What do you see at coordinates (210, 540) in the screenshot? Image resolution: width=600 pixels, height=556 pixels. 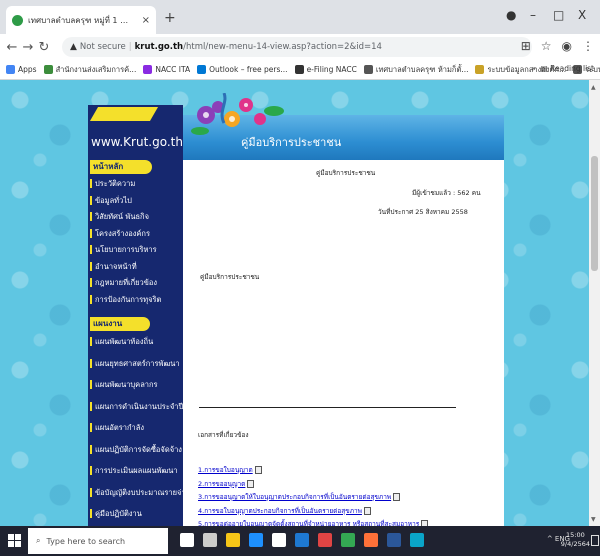 I see `task-view-icon` at bounding box center [210, 540].